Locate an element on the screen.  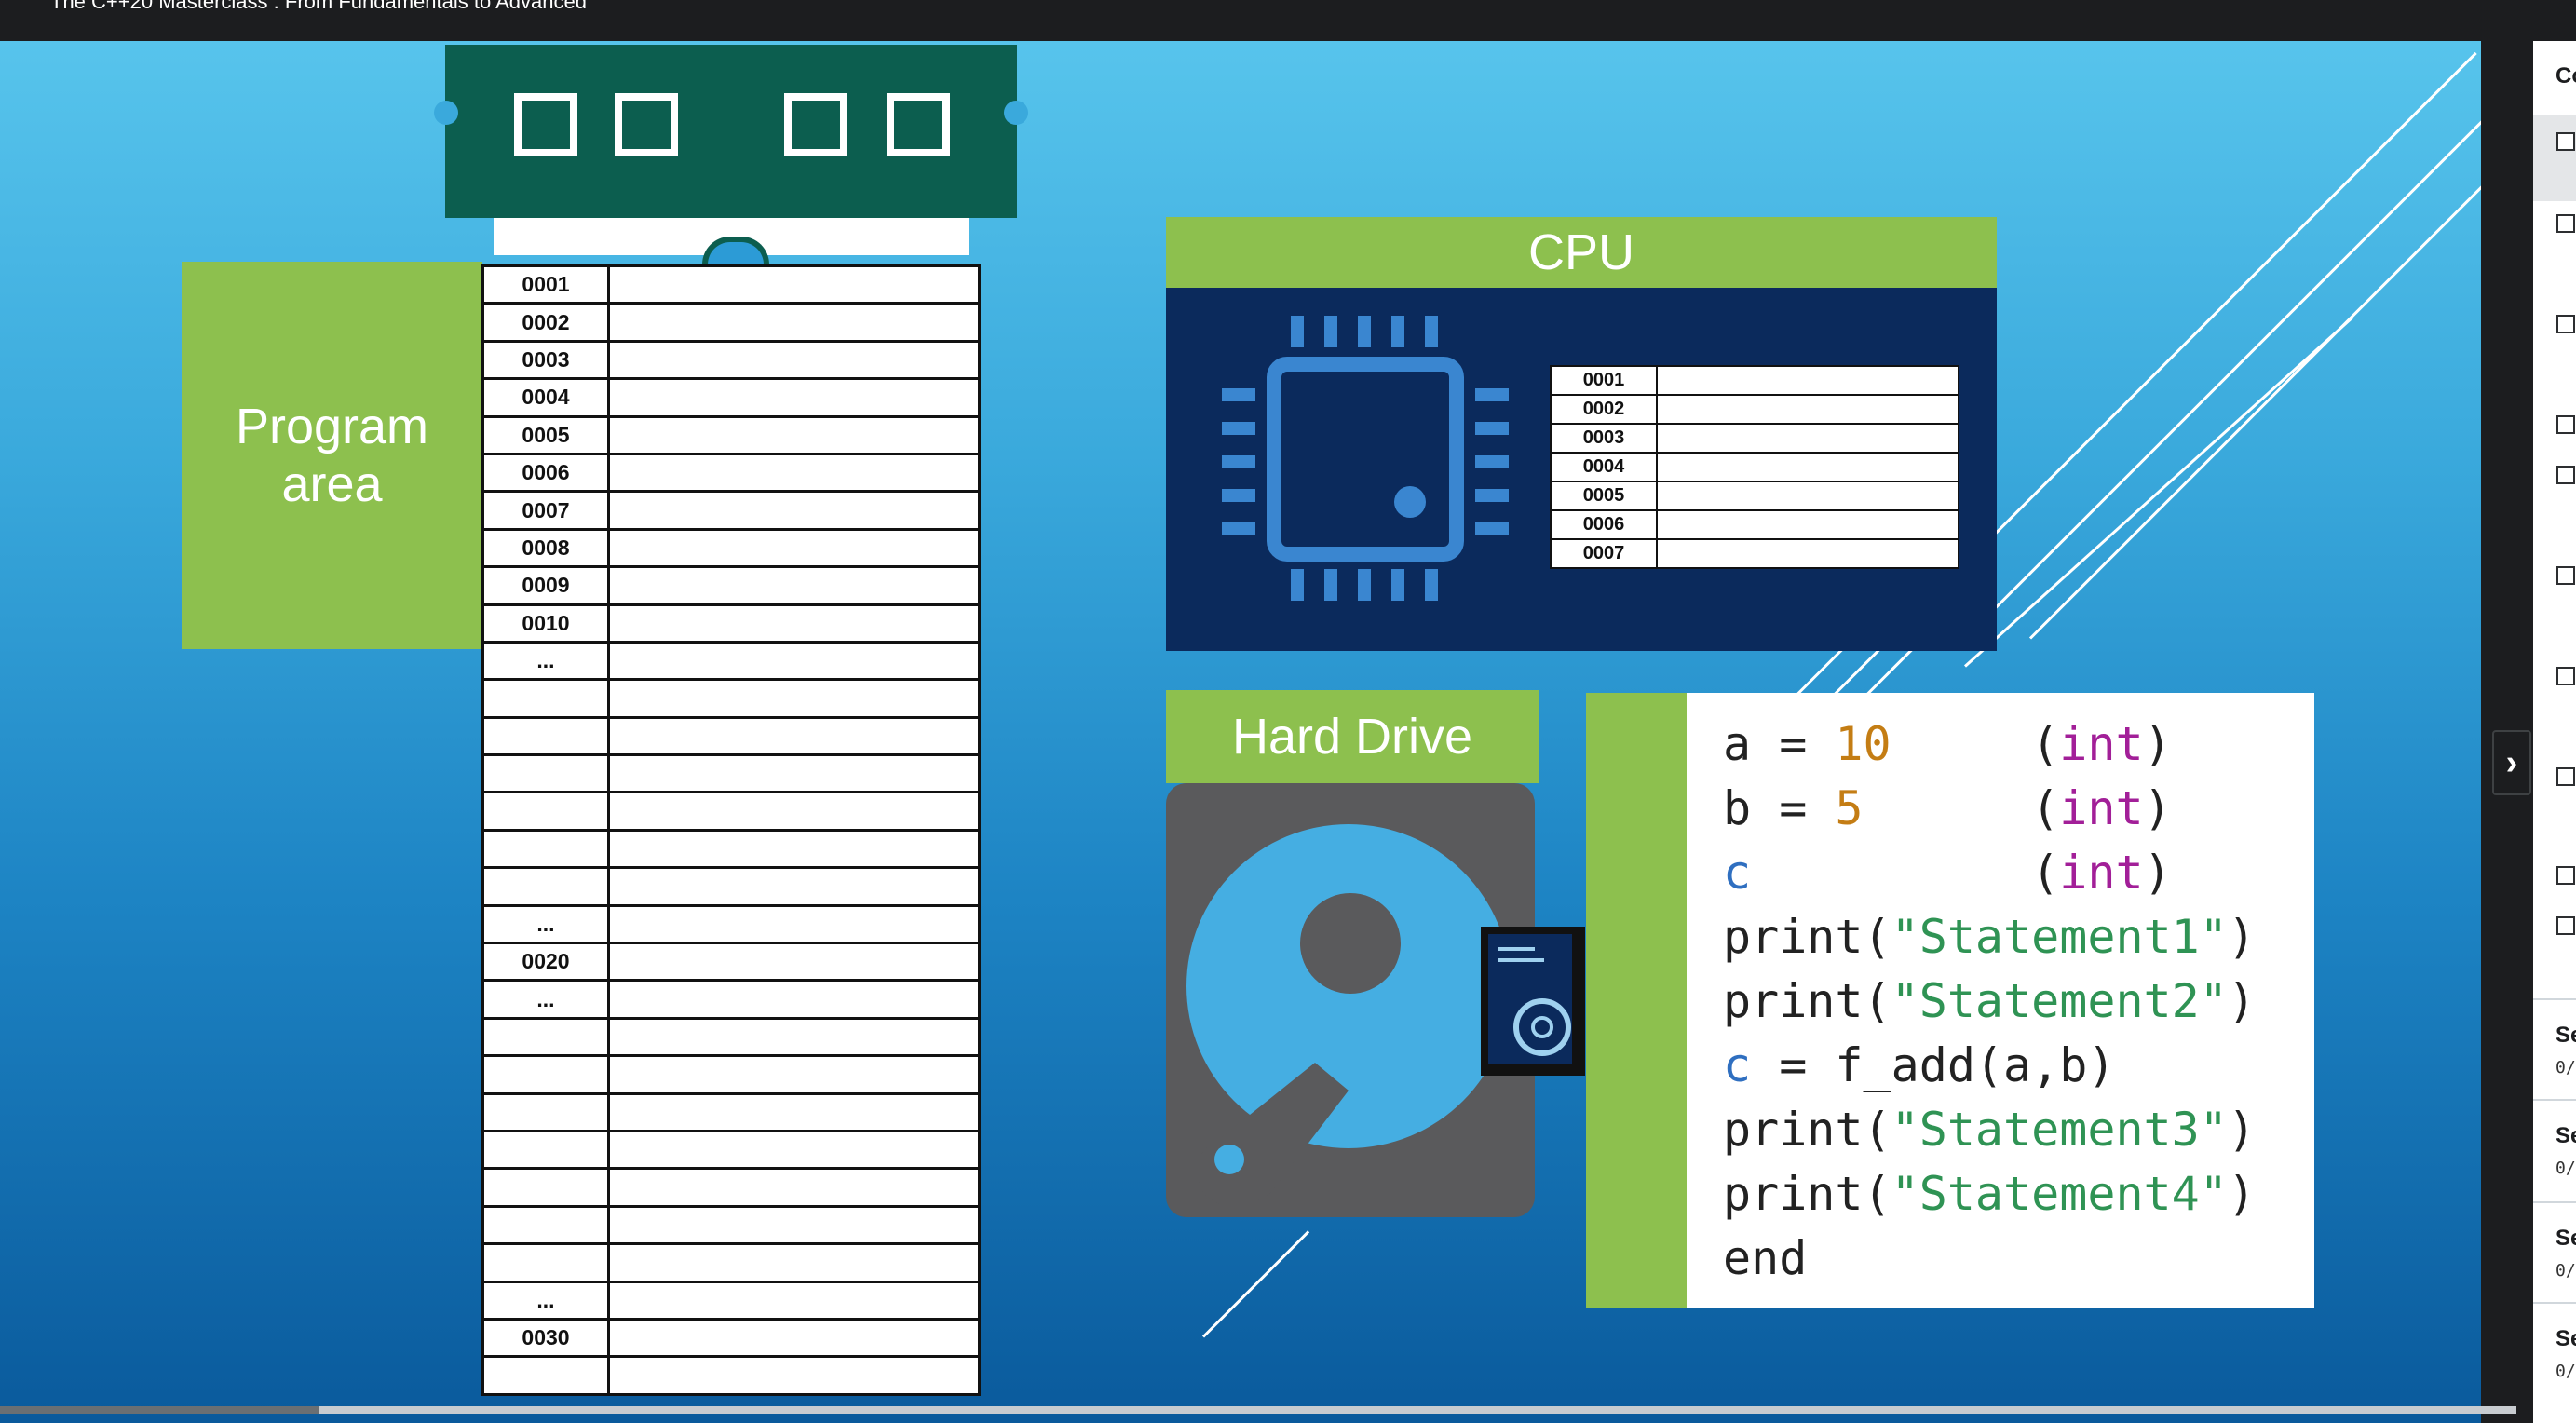
cpu-register-row: 0004 is located at coordinates (1754, 467).